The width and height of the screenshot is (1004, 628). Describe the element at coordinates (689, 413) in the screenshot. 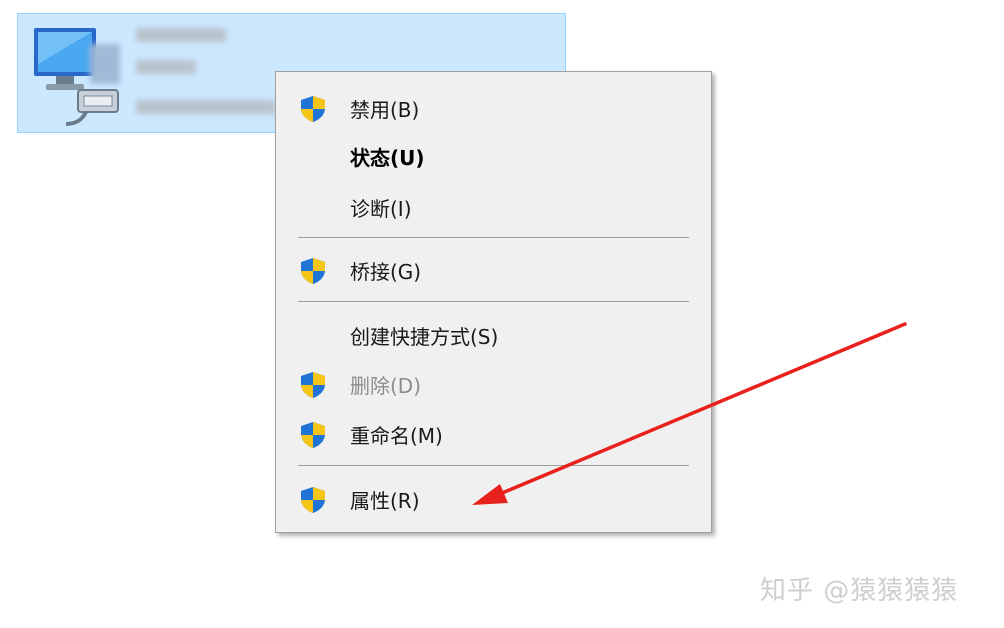

I see `annotation-arrow-icon` at that location.